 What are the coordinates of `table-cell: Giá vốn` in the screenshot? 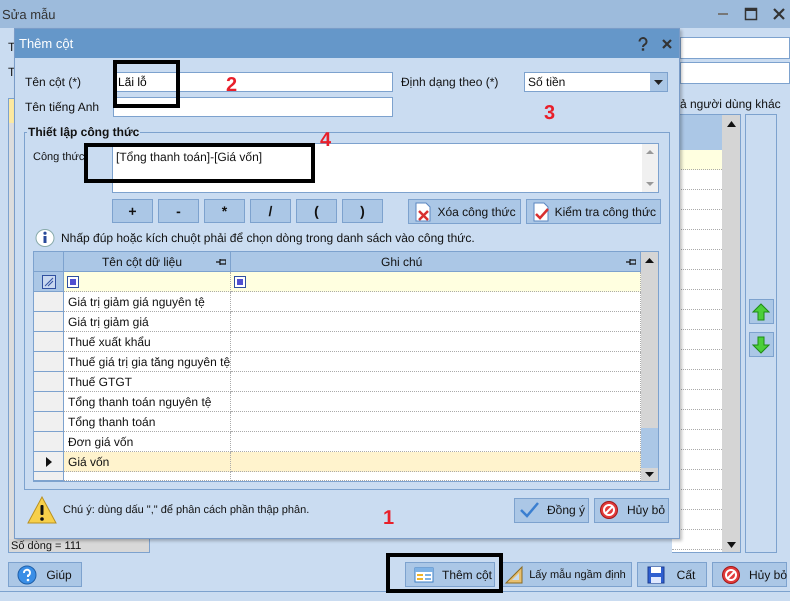 It's located at (147, 462).